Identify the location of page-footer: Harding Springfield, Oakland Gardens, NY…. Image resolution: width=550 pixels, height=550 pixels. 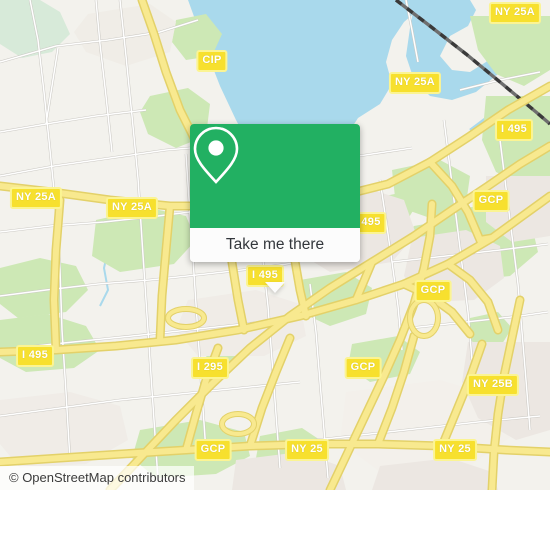
(275, 520).